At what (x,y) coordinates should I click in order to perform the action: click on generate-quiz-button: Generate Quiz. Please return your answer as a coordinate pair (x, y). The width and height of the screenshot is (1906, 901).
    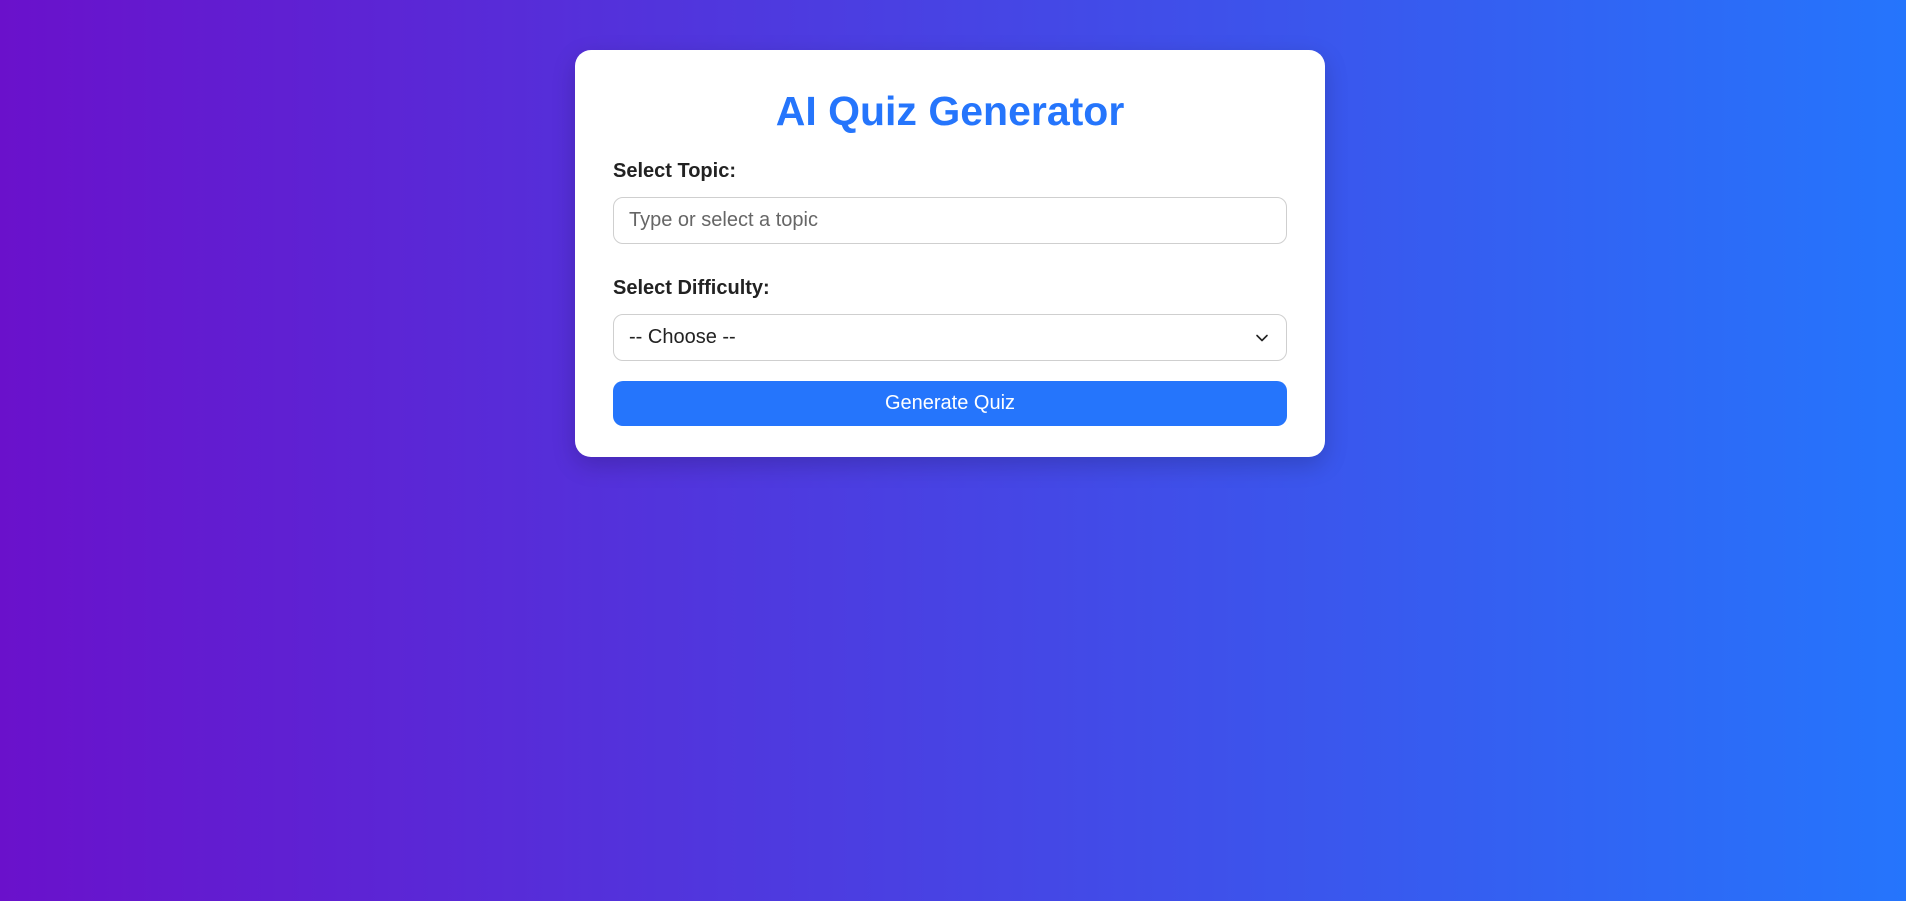
    Looking at the image, I should click on (950, 403).